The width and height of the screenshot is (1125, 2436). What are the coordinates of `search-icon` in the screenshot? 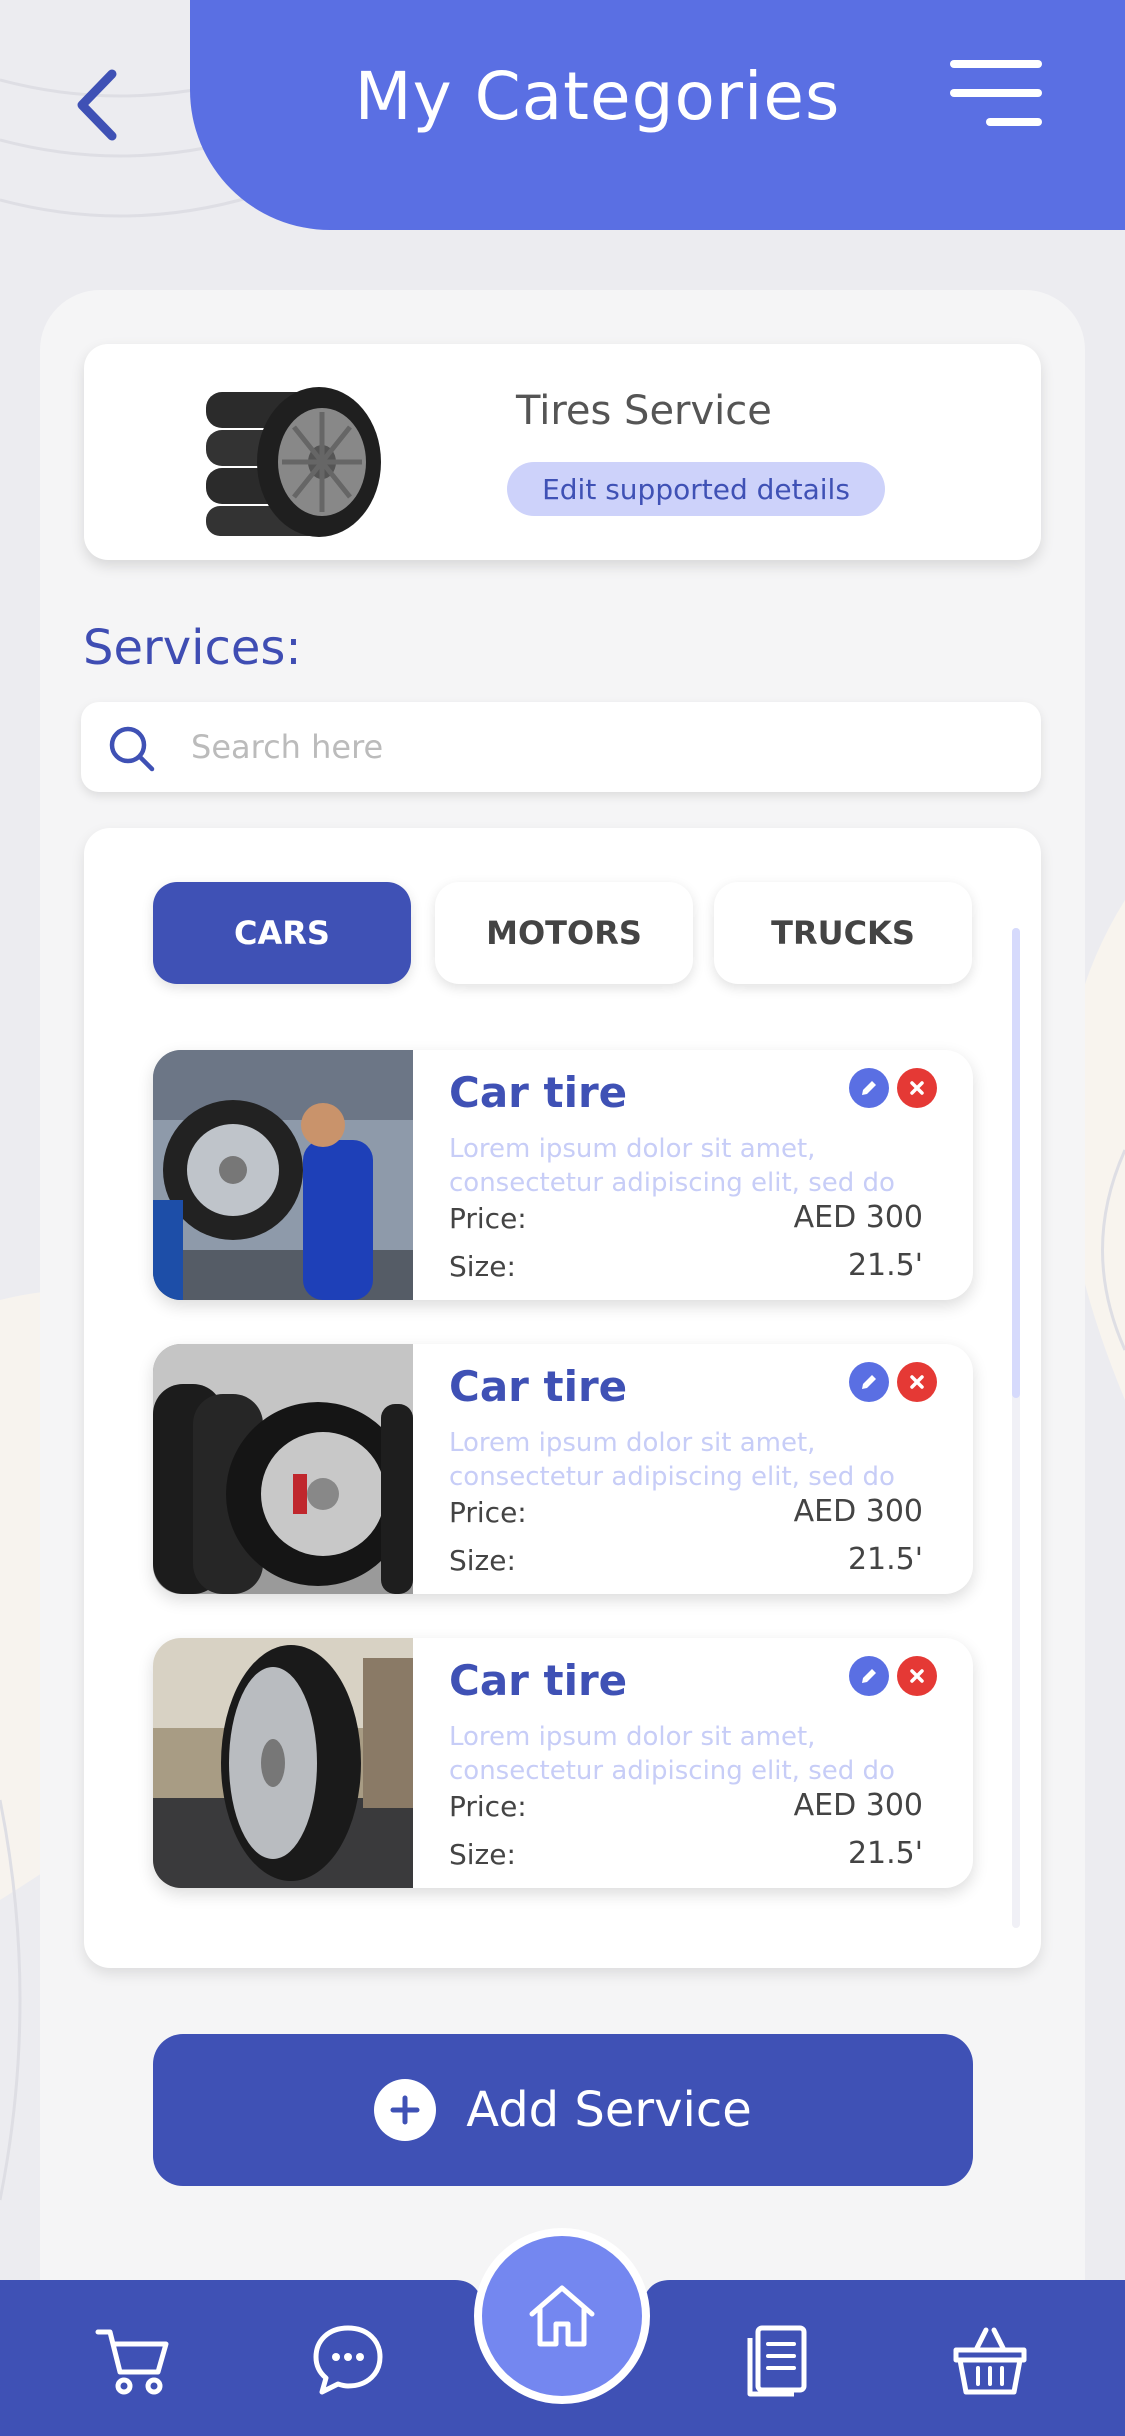 It's located at (132, 749).